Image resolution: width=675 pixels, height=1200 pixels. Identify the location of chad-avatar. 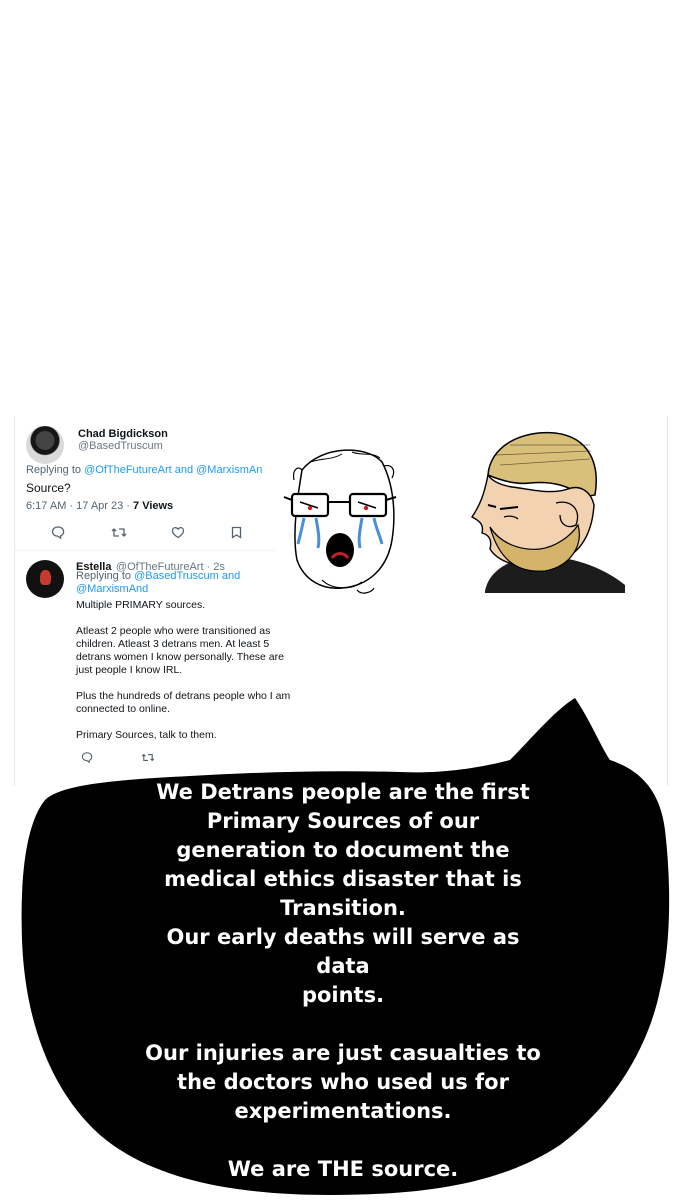
(45, 445).